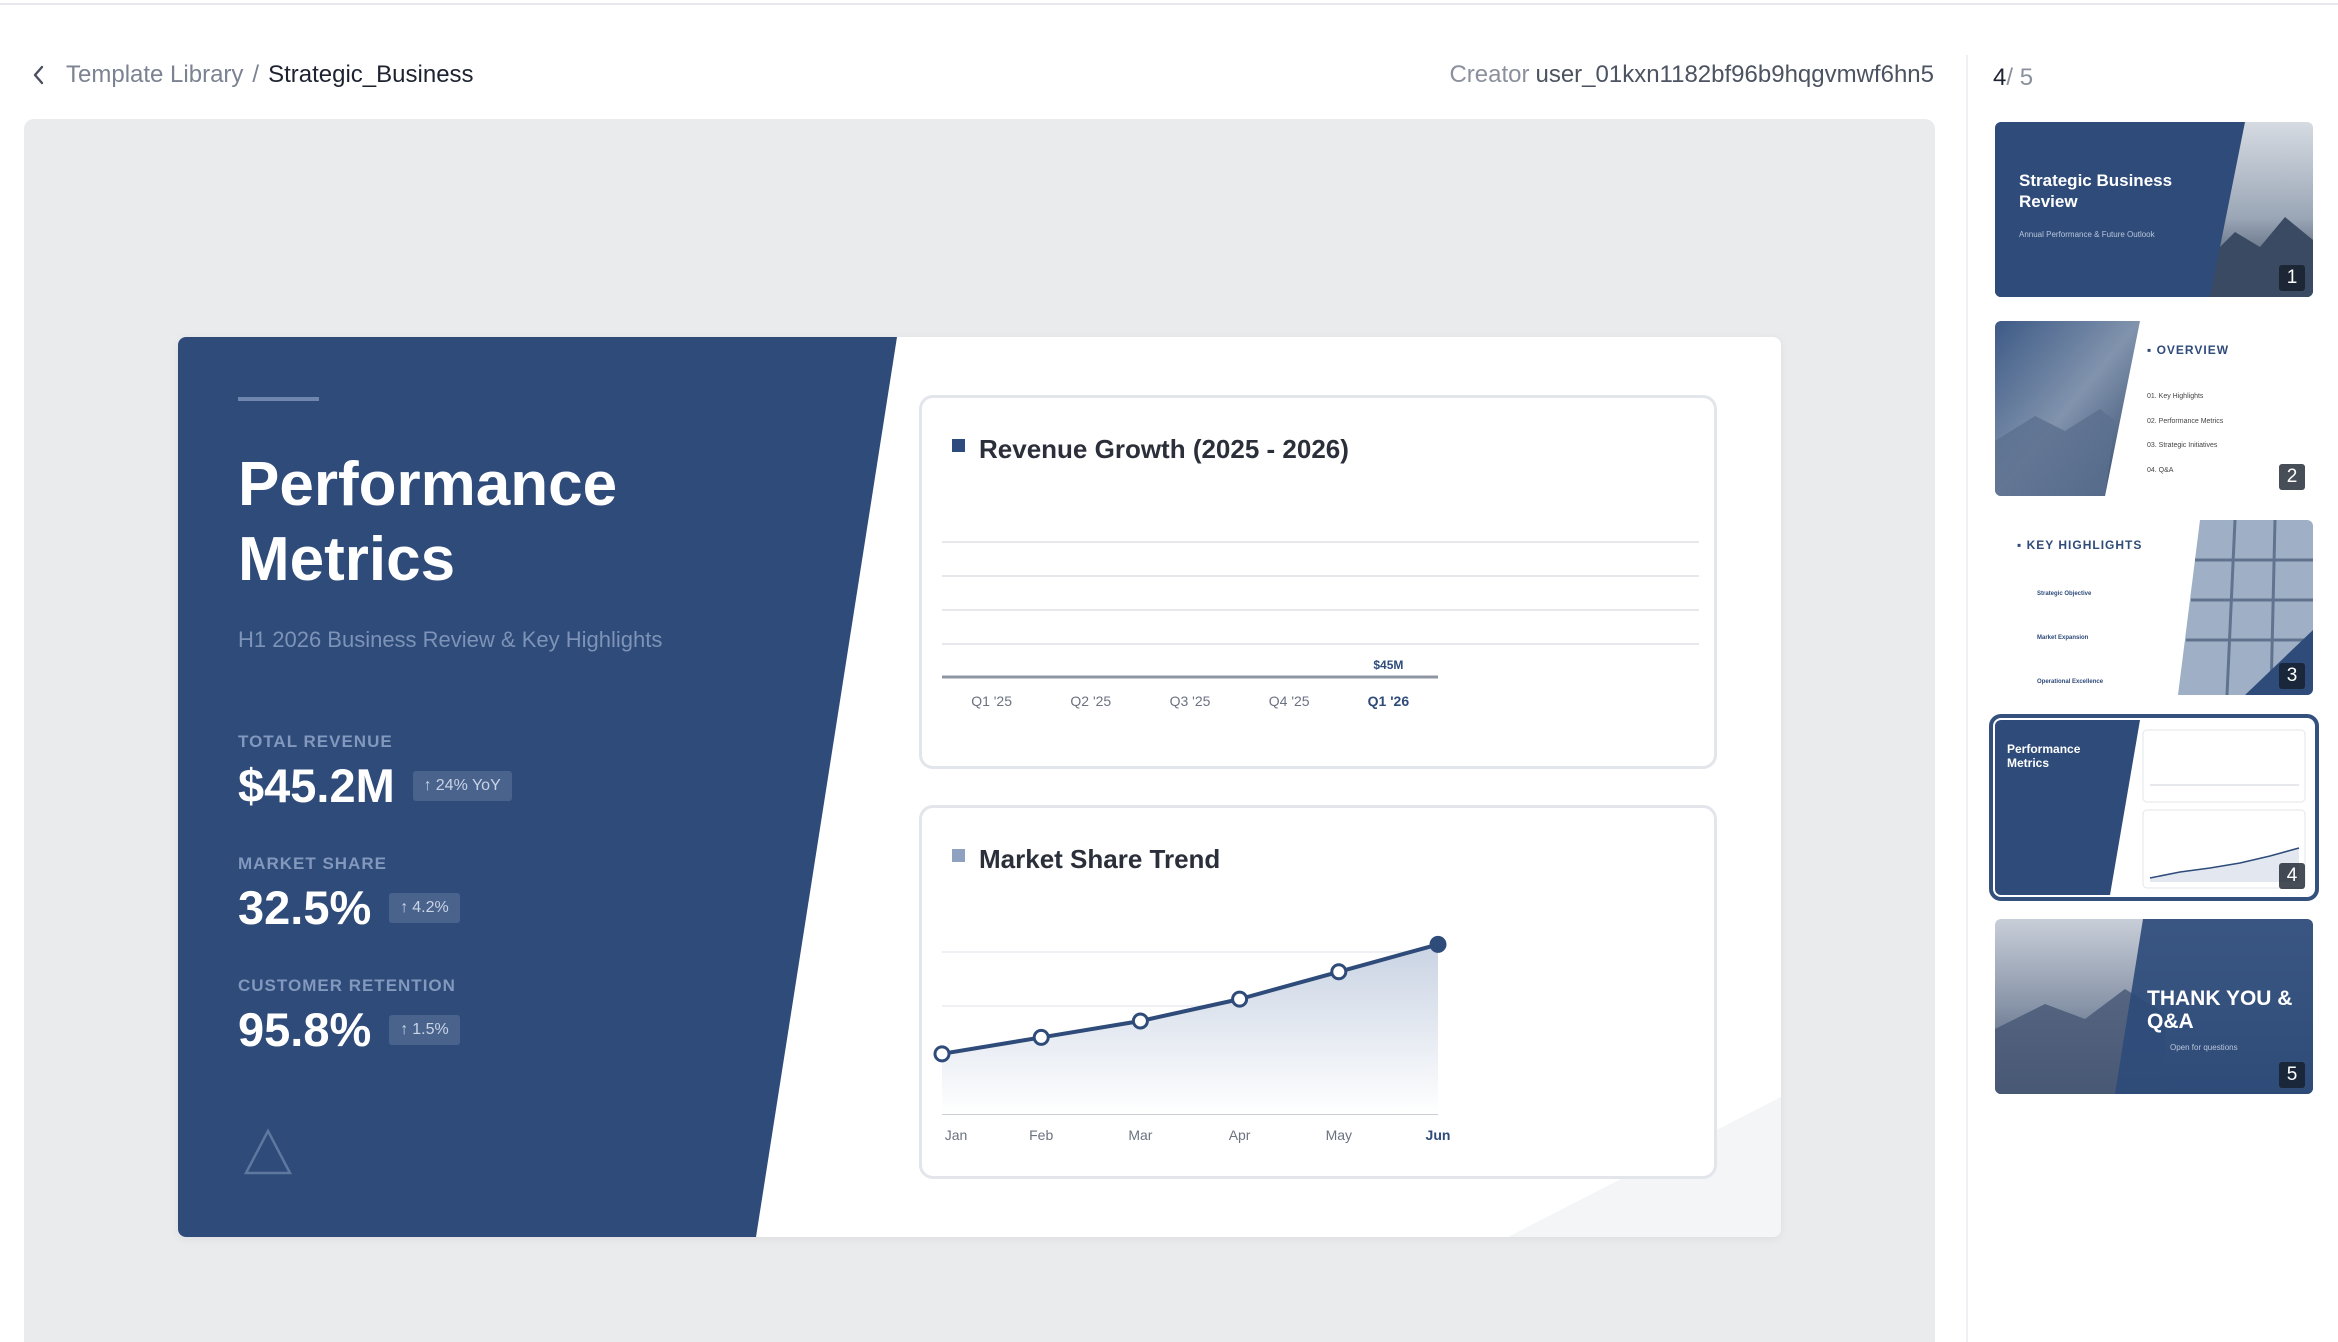 The height and width of the screenshot is (1342, 2338). Describe the element at coordinates (1240, 1135) in the screenshot. I see `x-tick-label: Apr` at that location.